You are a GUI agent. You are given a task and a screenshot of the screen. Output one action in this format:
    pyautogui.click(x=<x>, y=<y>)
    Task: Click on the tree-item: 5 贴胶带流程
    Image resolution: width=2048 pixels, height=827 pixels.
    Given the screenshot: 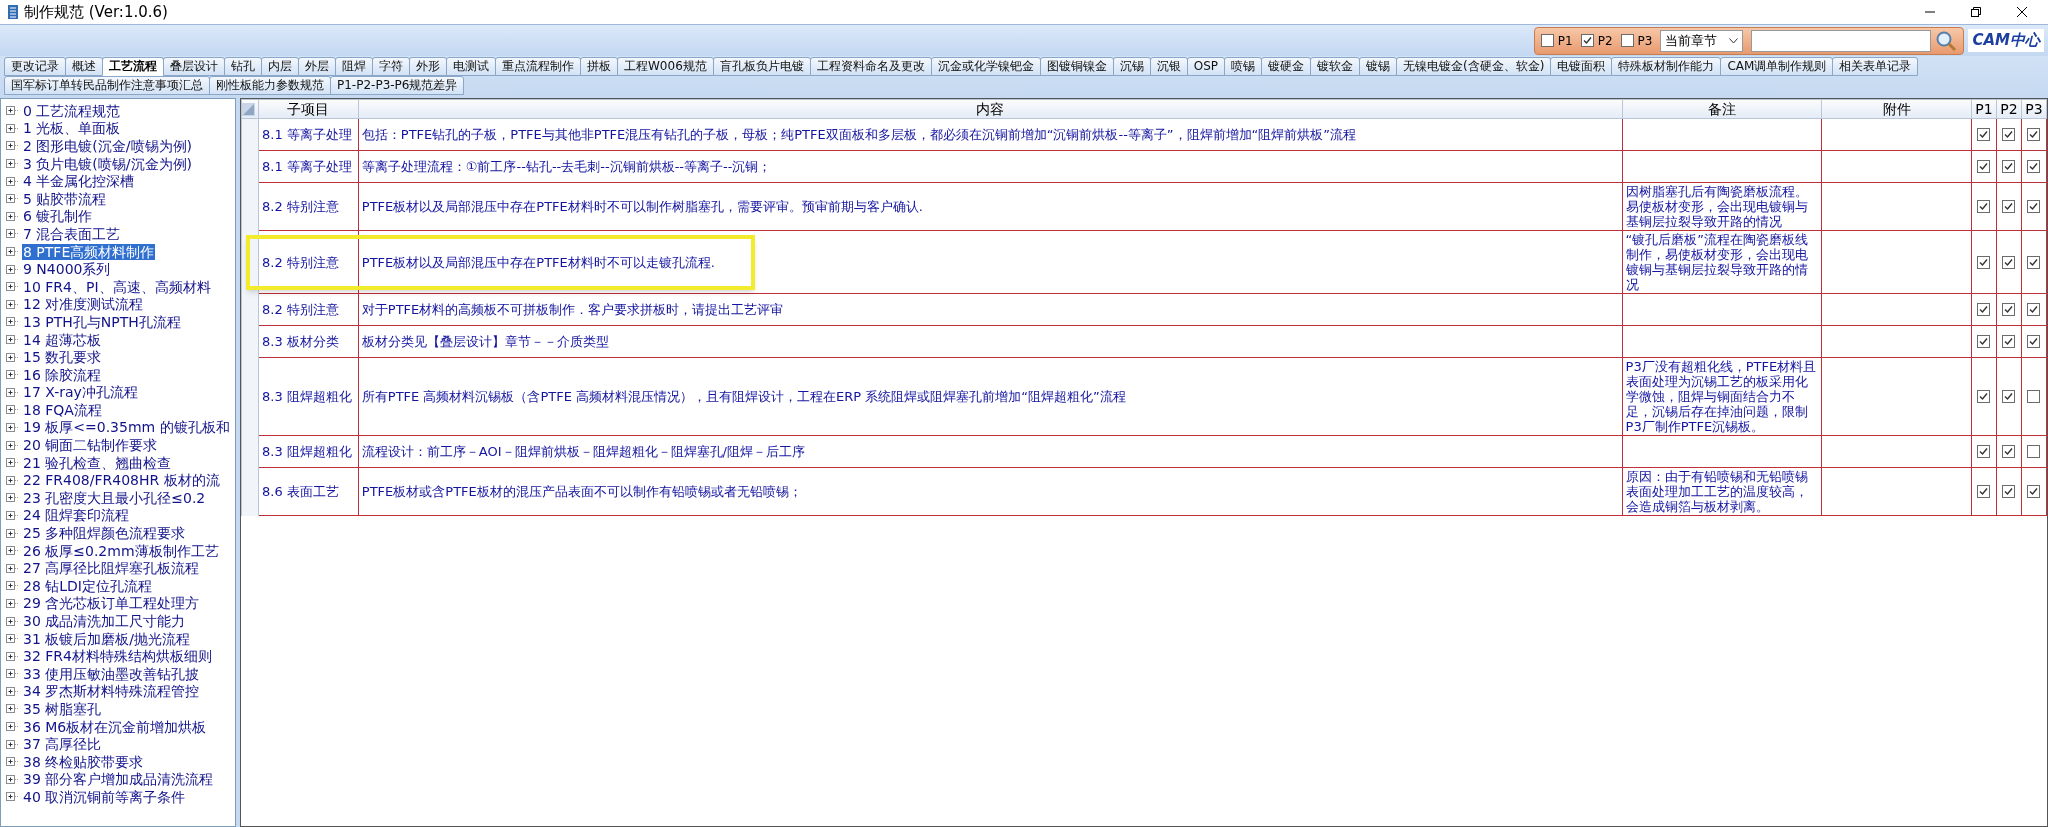 What is the action you would take?
    pyautogui.click(x=65, y=198)
    